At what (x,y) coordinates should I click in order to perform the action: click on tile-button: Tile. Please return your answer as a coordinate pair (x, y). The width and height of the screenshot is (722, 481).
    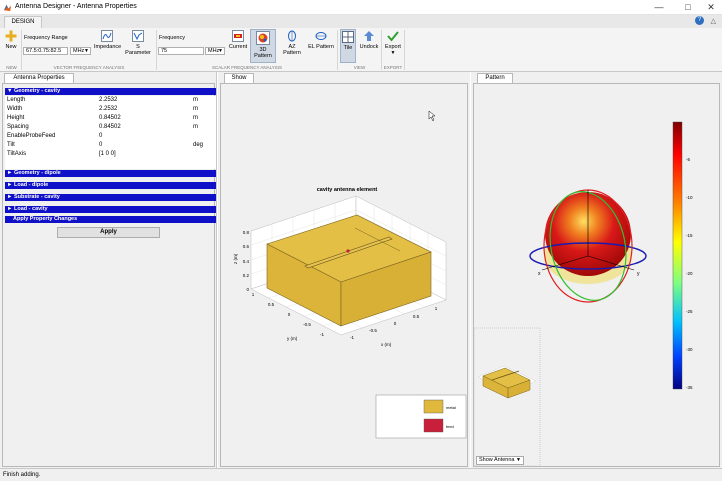
    Looking at the image, I should click on (348, 46).